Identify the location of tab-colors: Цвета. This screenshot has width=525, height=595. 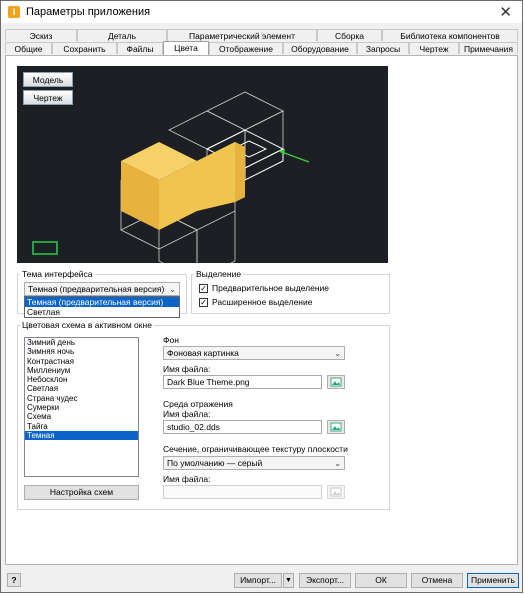
(186, 48).